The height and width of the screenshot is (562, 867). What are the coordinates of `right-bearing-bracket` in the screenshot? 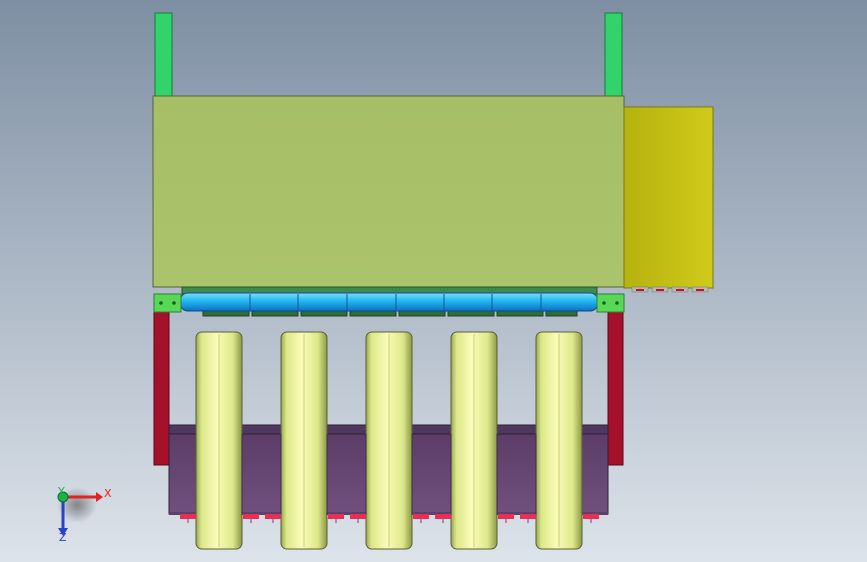 It's located at (610, 303).